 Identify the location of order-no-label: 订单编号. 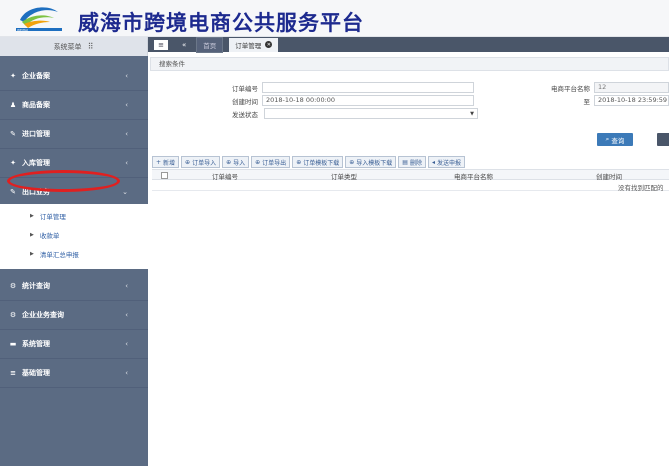
(245, 89).